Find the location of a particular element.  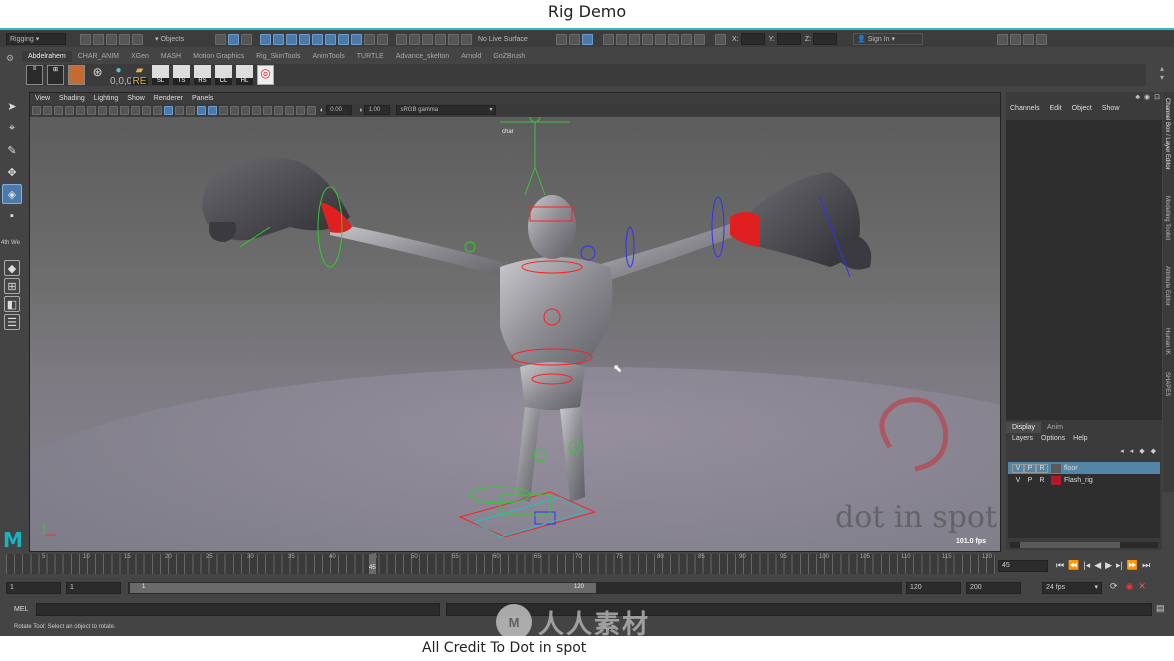

xray-joints-icon is located at coordinates (300, 110).